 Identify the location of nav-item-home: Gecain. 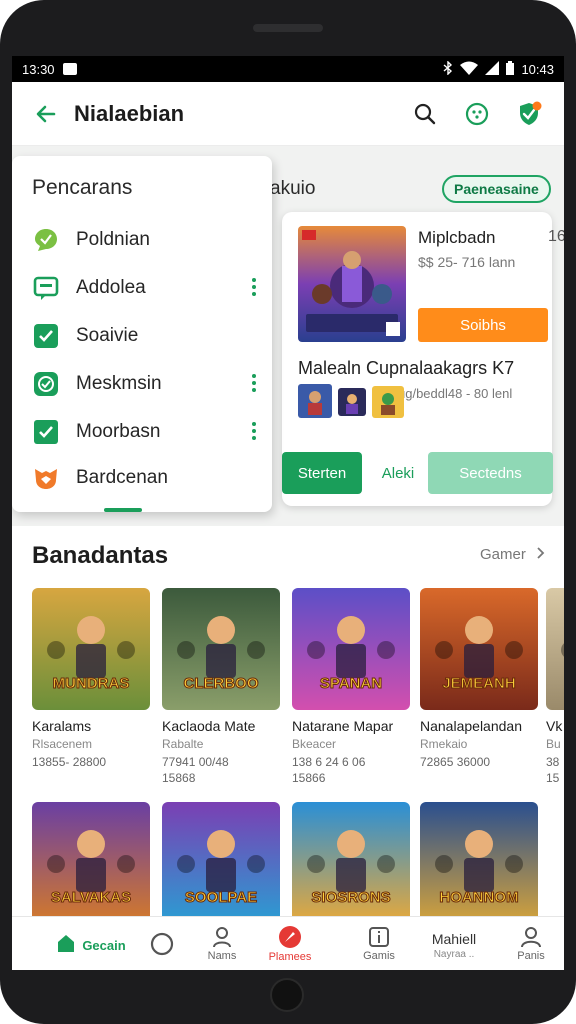
(91, 943).